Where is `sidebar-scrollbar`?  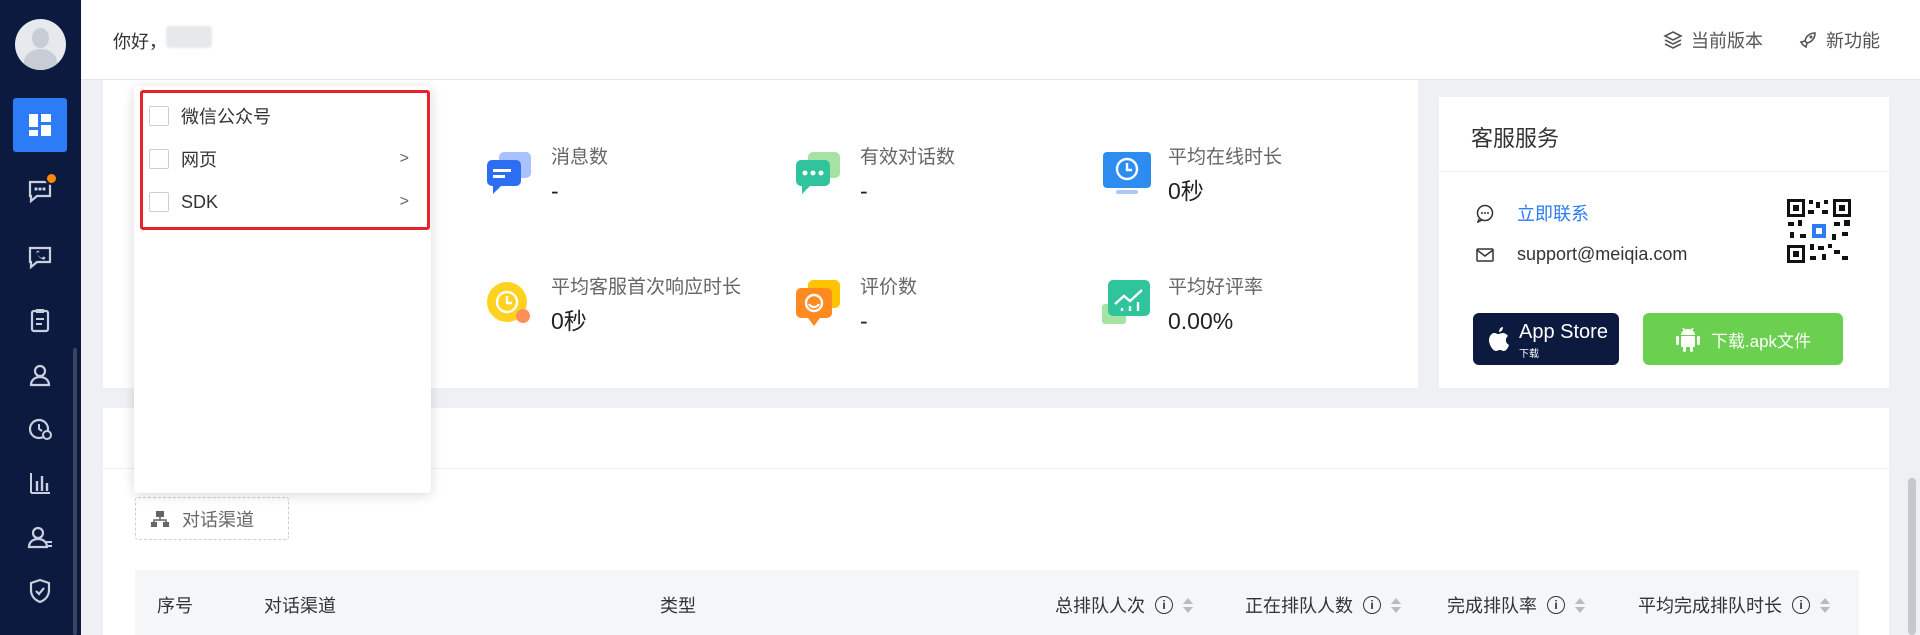 sidebar-scrollbar is located at coordinates (75, 491).